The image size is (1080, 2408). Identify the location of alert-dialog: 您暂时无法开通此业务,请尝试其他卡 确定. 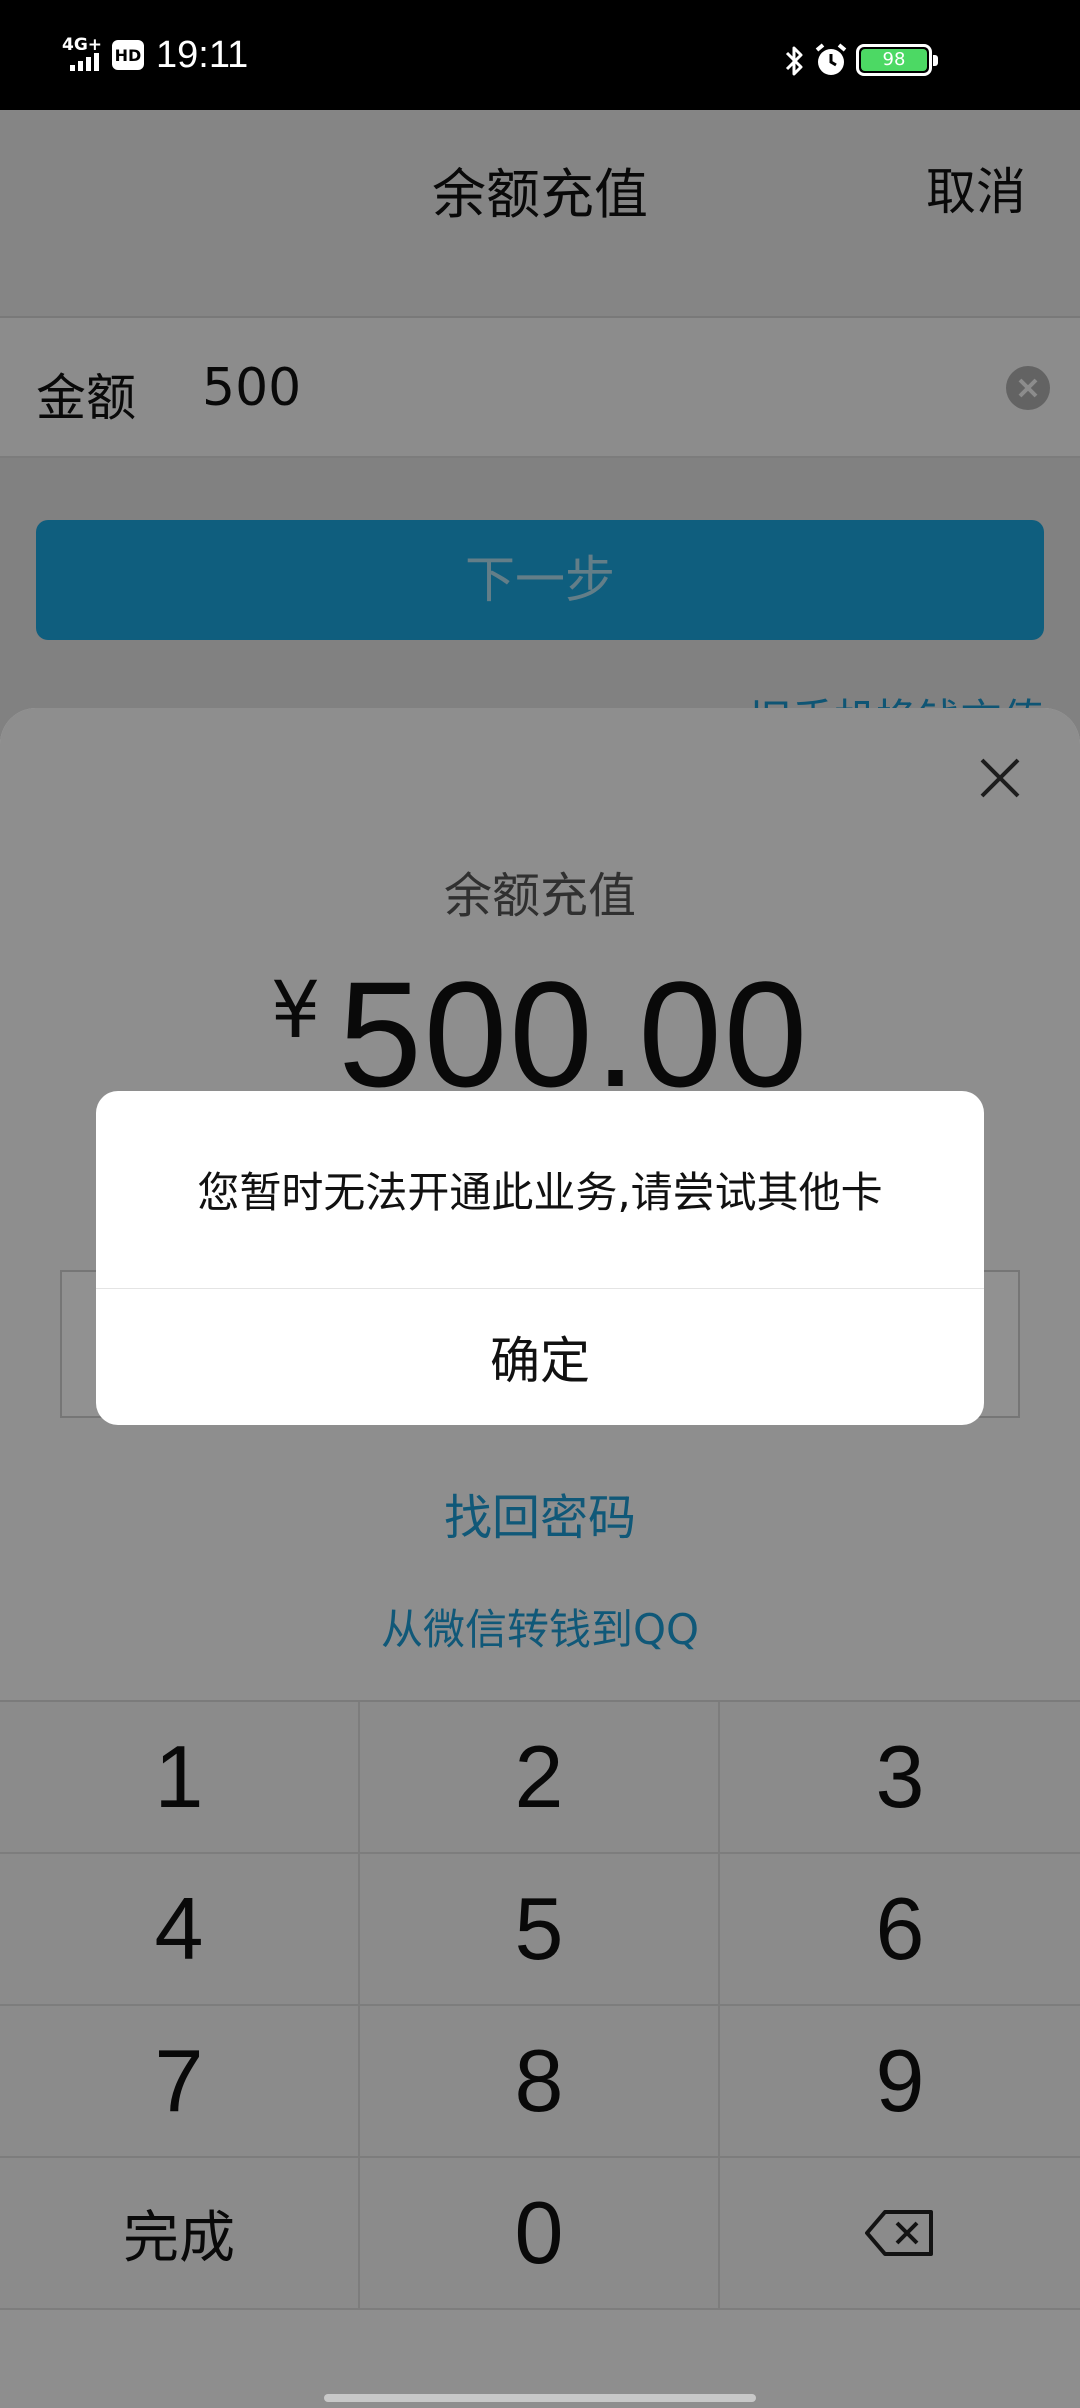
(540, 1258).